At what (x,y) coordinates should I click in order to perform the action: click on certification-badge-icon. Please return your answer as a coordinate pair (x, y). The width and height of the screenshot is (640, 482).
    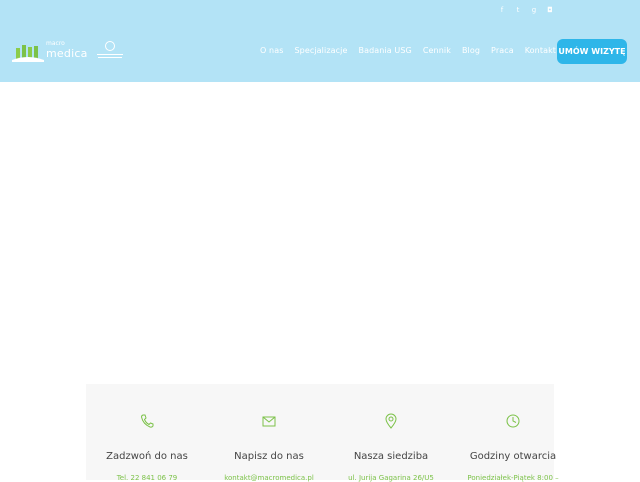
    Looking at the image, I should click on (110, 52).